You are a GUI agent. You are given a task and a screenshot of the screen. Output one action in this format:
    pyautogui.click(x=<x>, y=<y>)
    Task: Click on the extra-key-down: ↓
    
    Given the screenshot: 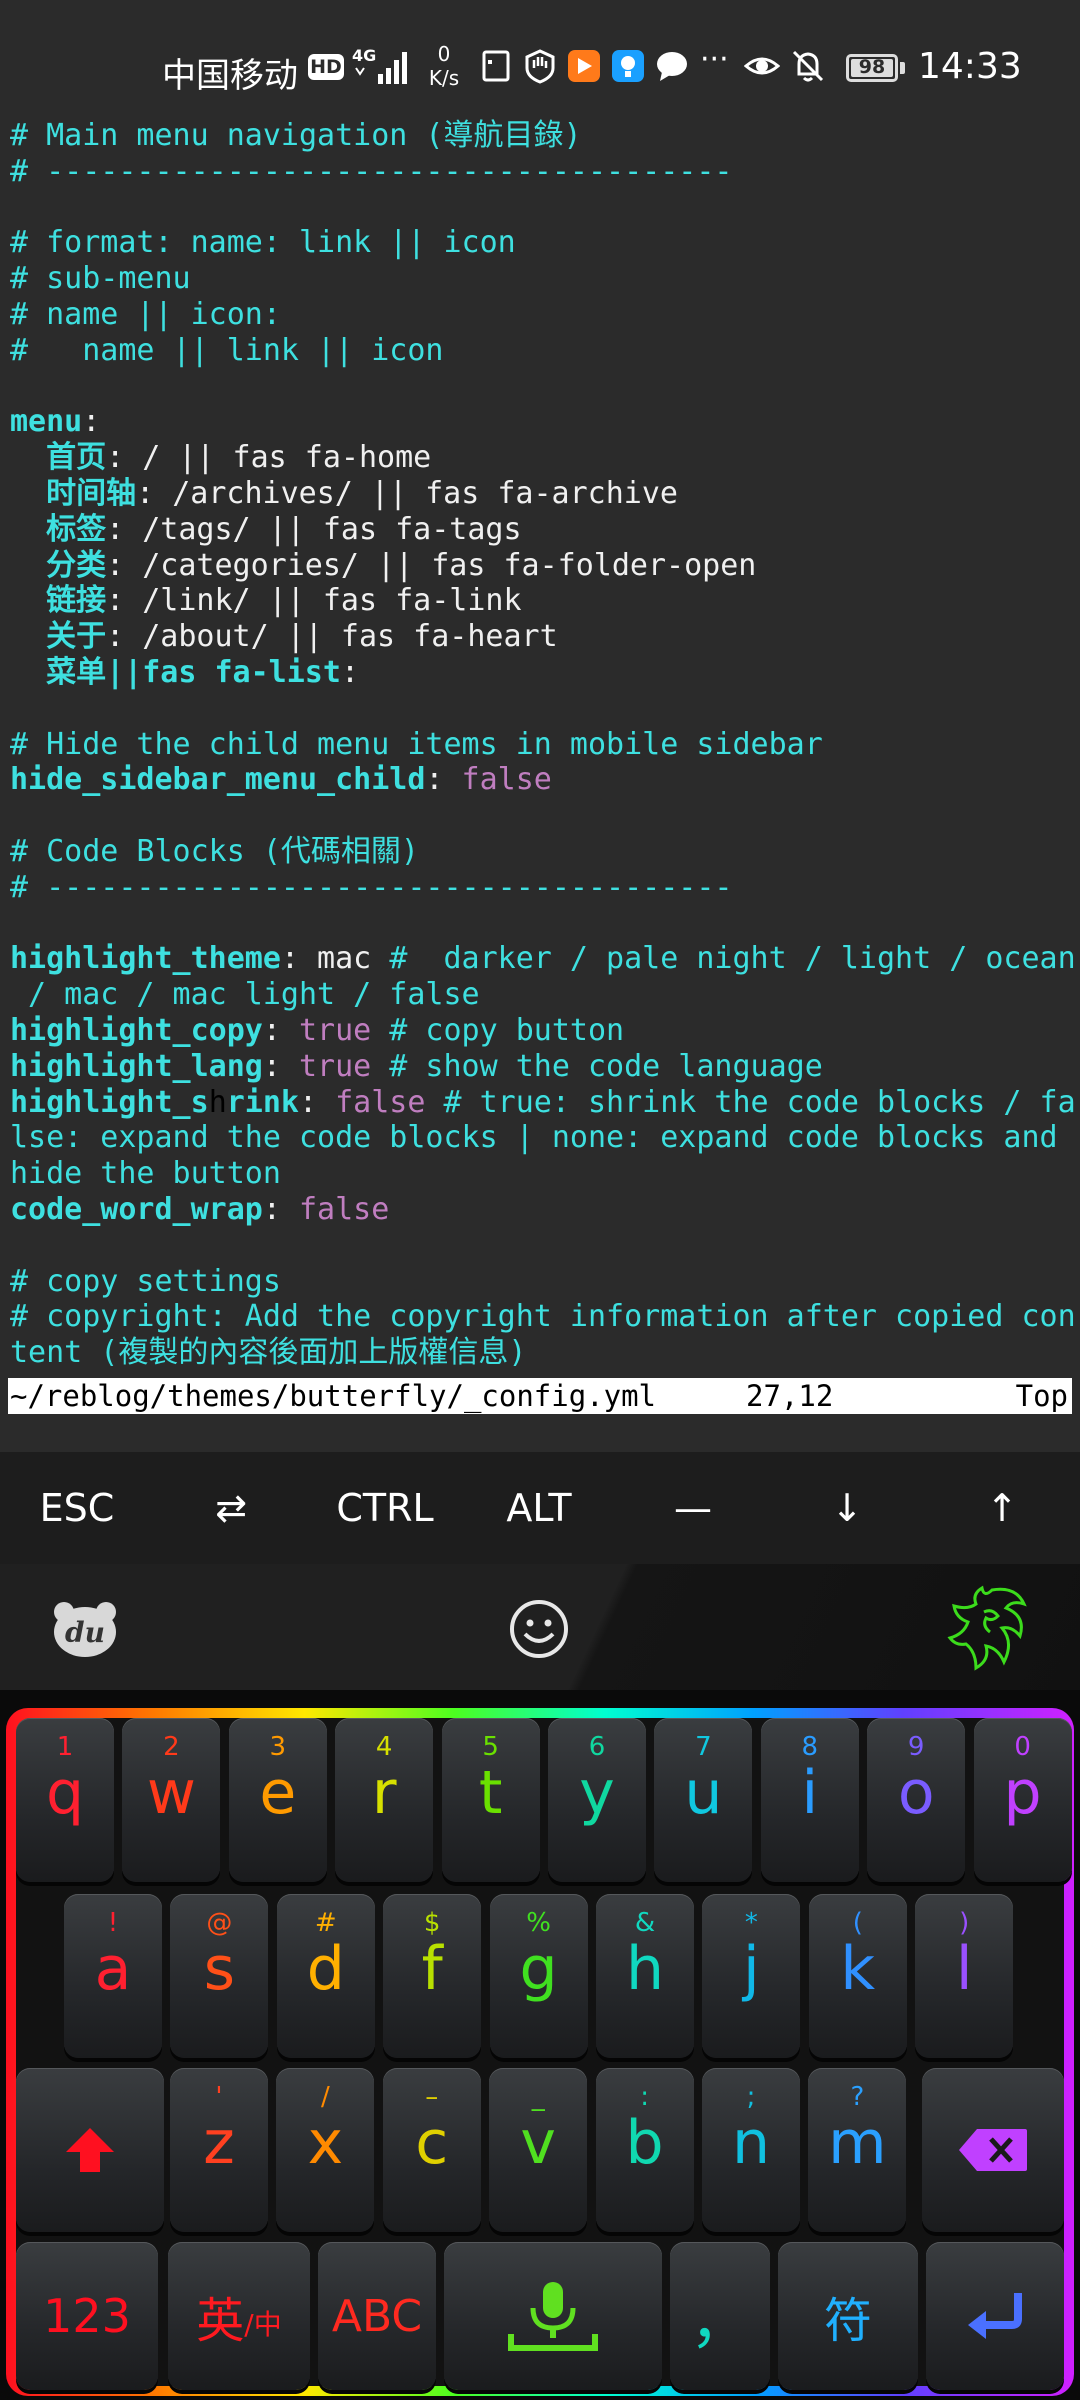 What is the action you would take?
    pyautogui.click(x=847, y=1508)
    